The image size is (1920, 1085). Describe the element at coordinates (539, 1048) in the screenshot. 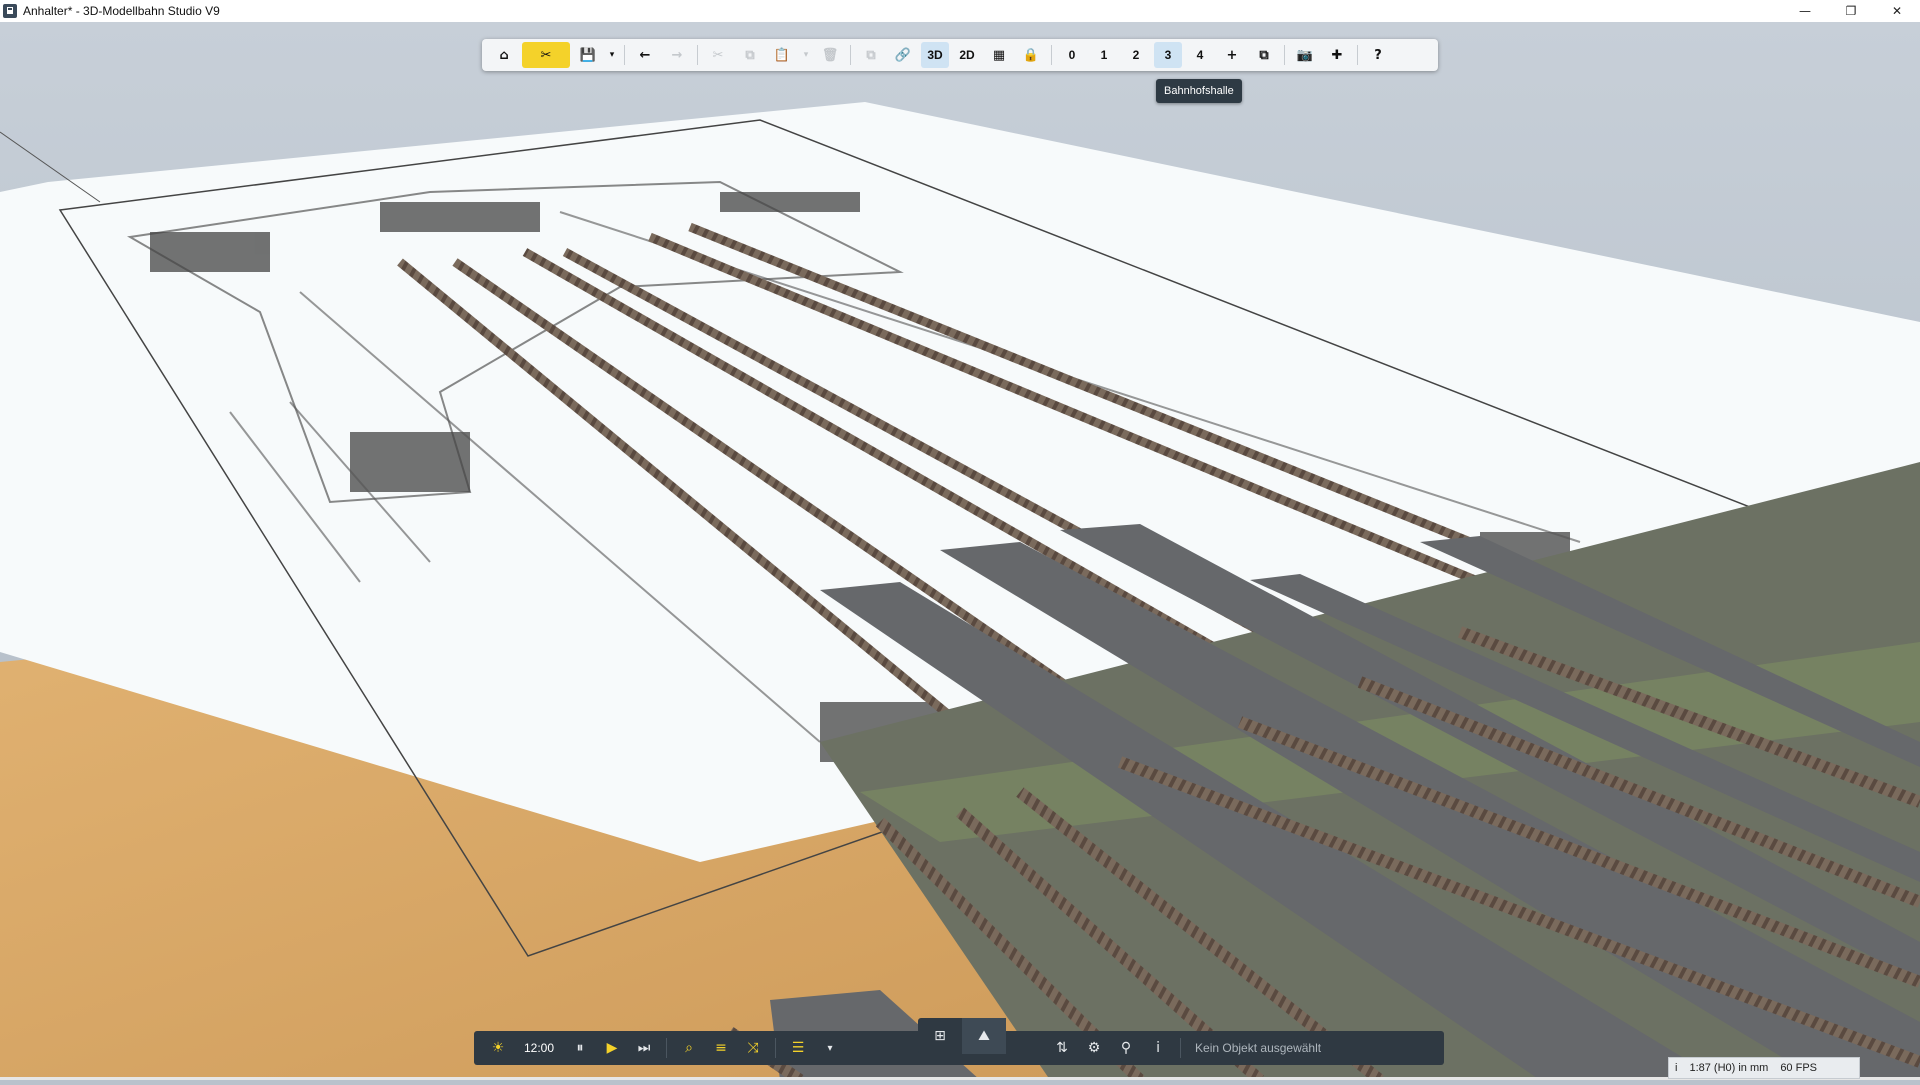

I see `time-display: 12:00` at that location.